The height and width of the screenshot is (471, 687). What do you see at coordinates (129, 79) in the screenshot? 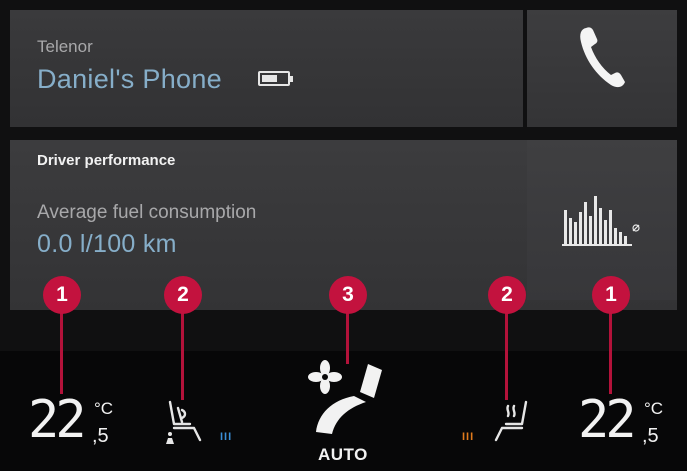
I see `phone-device-name: Daniel's Phone` at bounding box center [129, 79].